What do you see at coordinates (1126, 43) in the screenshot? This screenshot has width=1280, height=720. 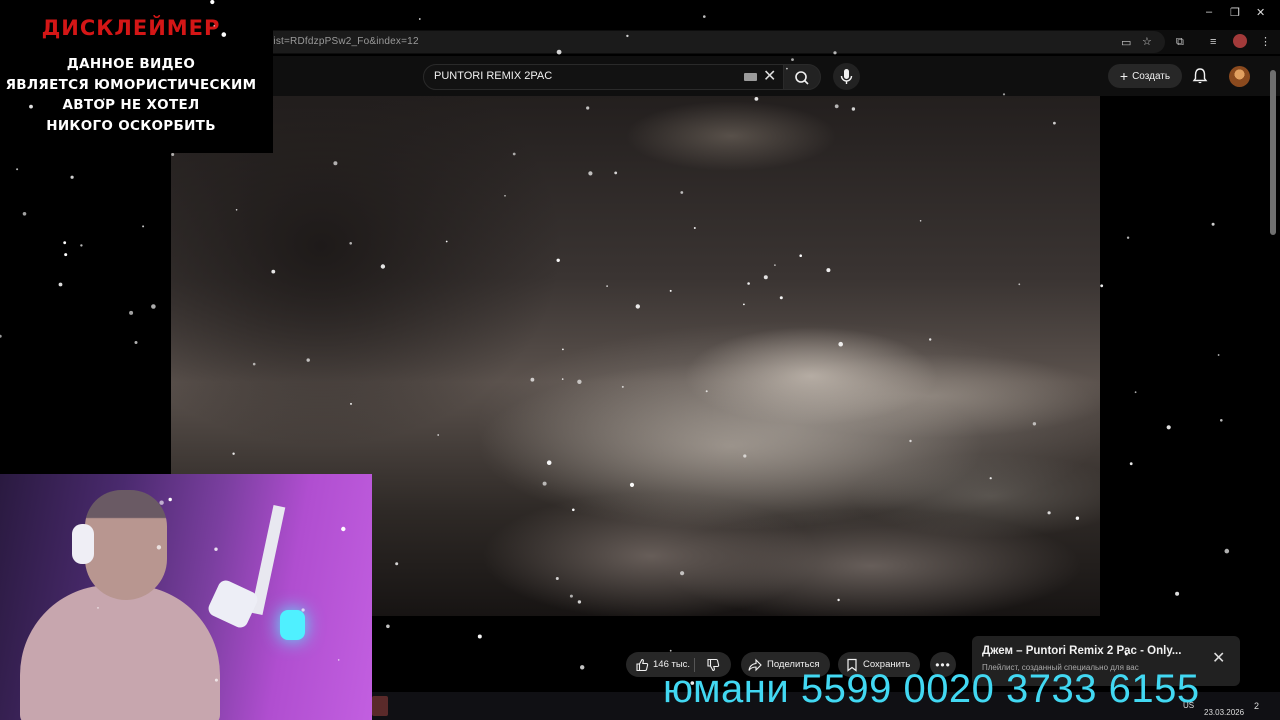 I see `cast-icon: ▭` at bounding box center [1126, 43].